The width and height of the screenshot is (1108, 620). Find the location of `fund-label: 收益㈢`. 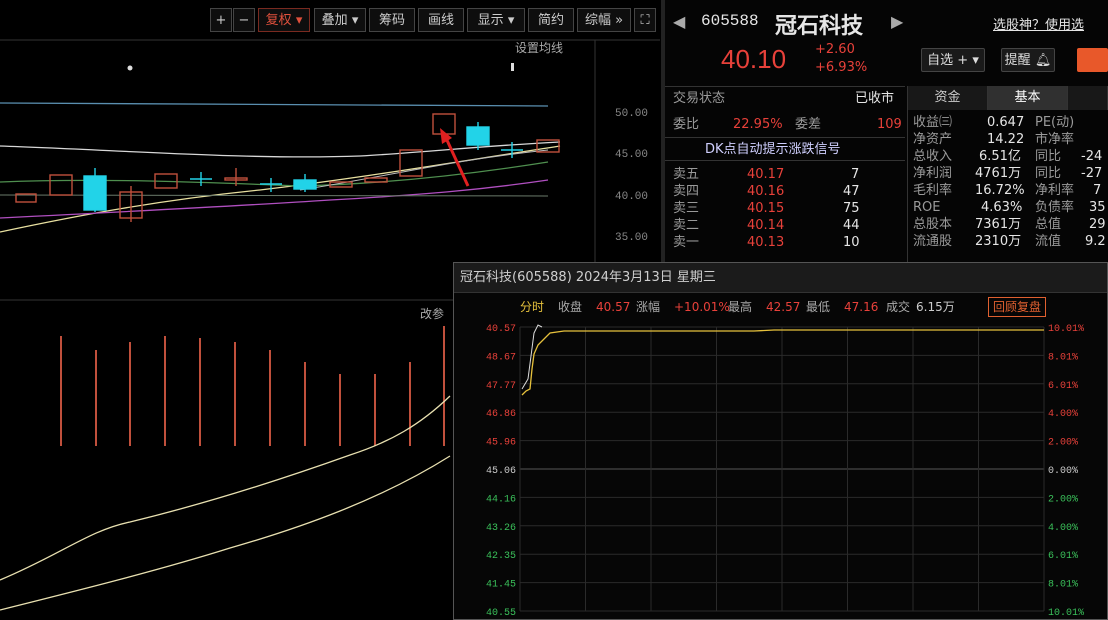

fund-label: 收益㈢ is located at coordinates (933, 122).